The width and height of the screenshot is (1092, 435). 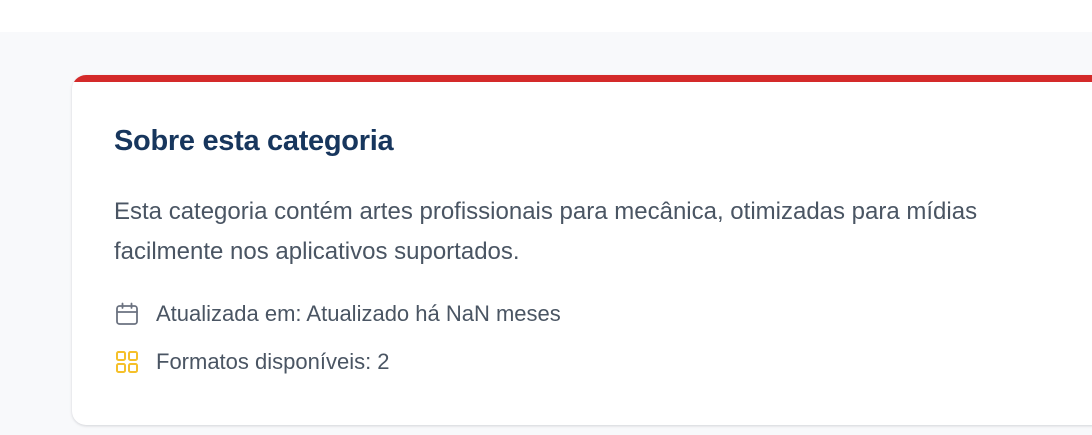 I want to click on description-line-2: facilmente nos aplicativos suportados., so click(x=317, y=251).